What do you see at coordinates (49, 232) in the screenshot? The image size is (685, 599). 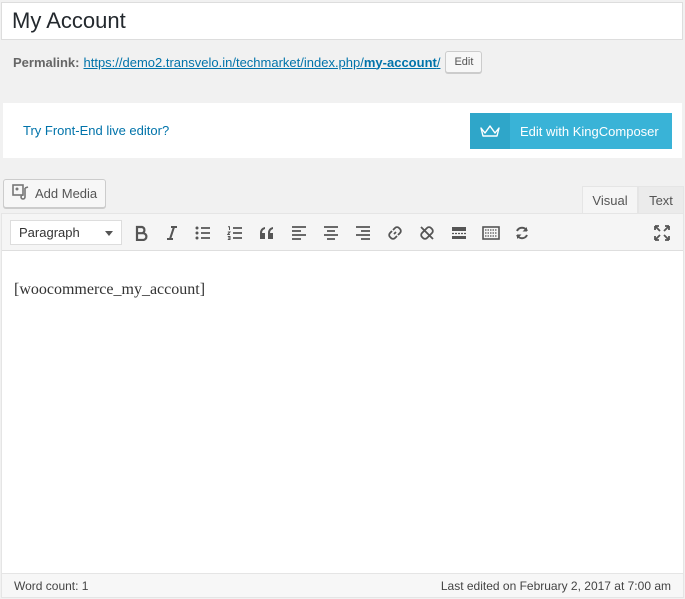 I see `format-select-value: Paragraph` at bounding box center [49, 232].